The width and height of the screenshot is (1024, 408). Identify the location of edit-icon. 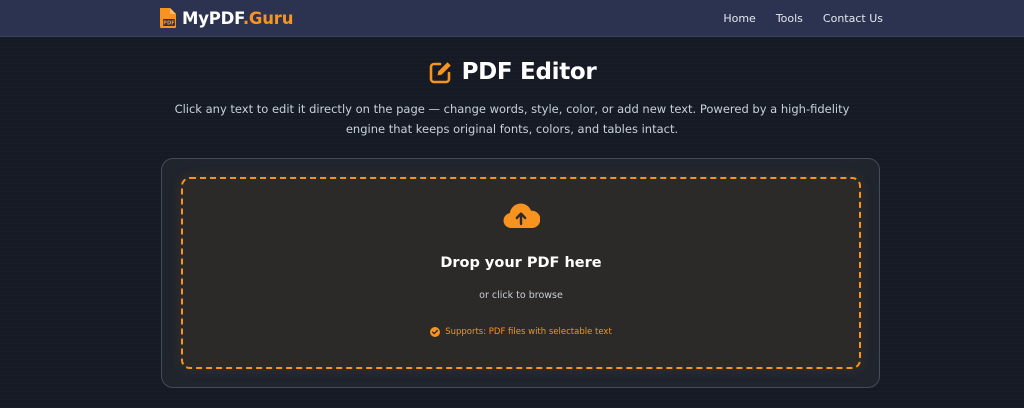
(440, 73).